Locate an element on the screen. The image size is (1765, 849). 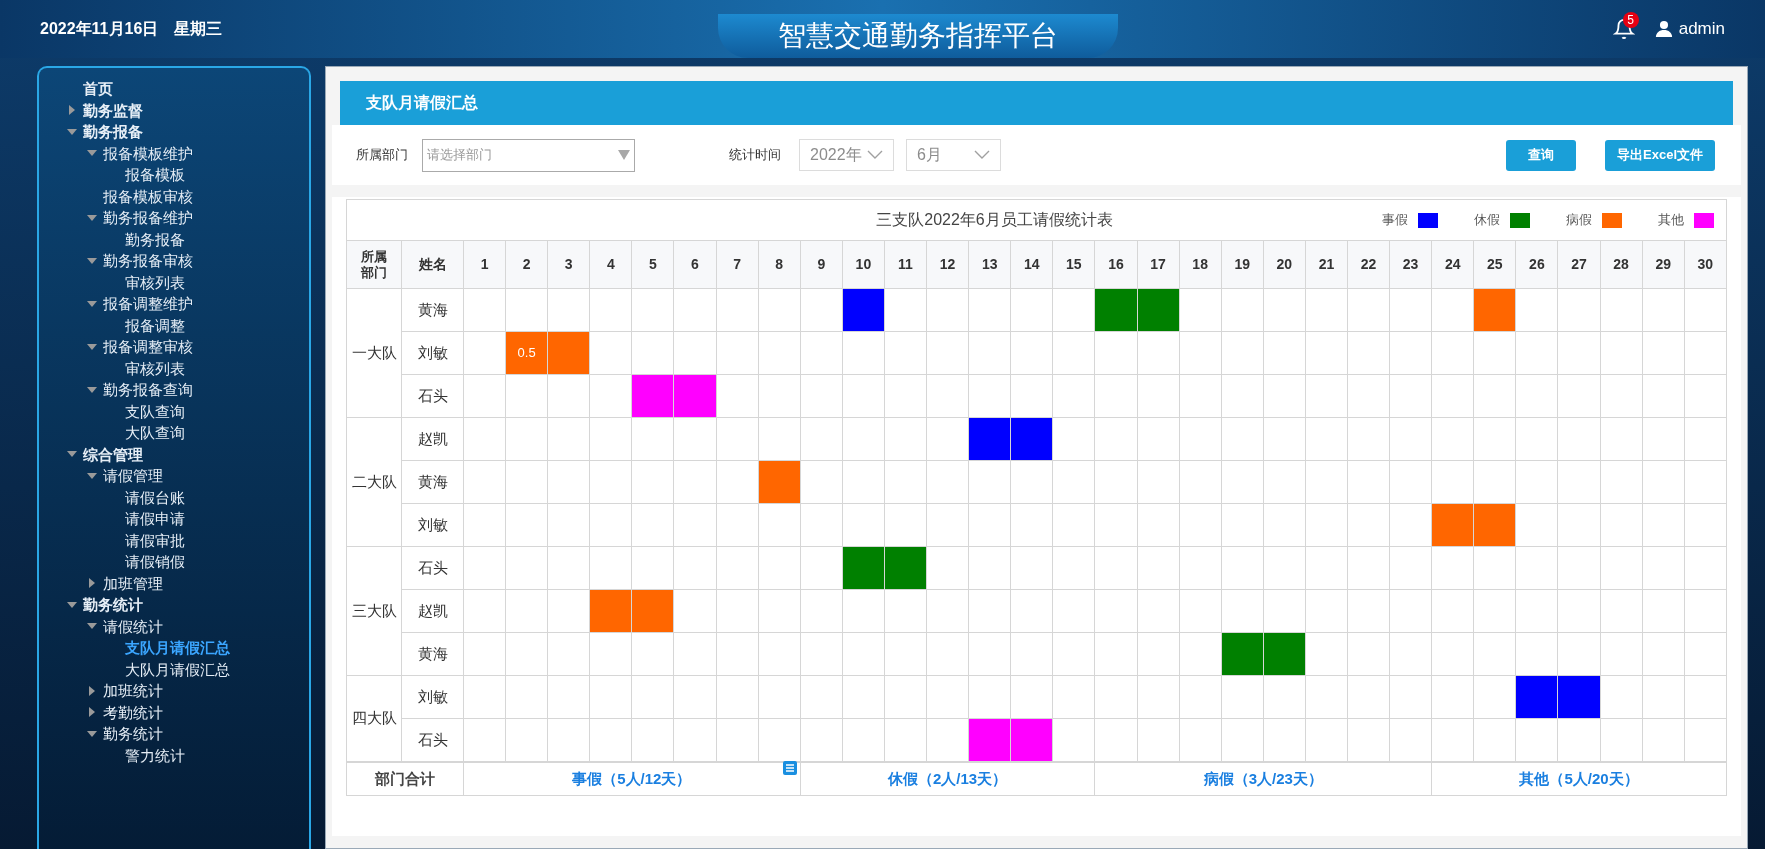
legend-label: 病假 is located at coordinates (1579, 220).